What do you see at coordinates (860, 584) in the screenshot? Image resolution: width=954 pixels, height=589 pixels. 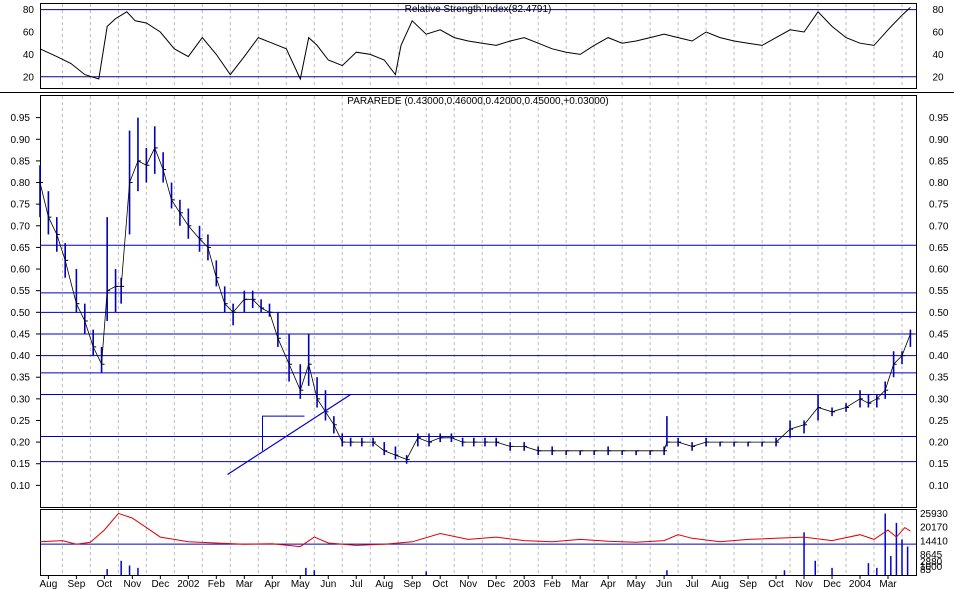 I see `x-tick-label: 2004` at bounding box center [860, 584].